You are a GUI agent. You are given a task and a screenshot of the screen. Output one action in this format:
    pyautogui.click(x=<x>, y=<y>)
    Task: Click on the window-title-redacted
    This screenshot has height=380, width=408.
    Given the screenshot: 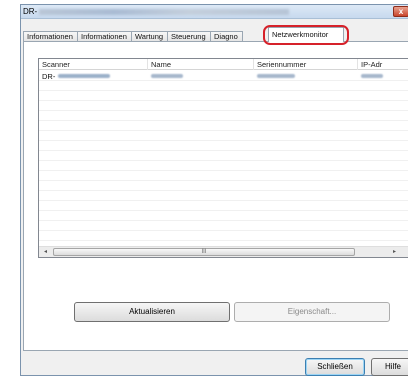 What is the action you would take?
    pyautogui.click(x=164, y=12)
    